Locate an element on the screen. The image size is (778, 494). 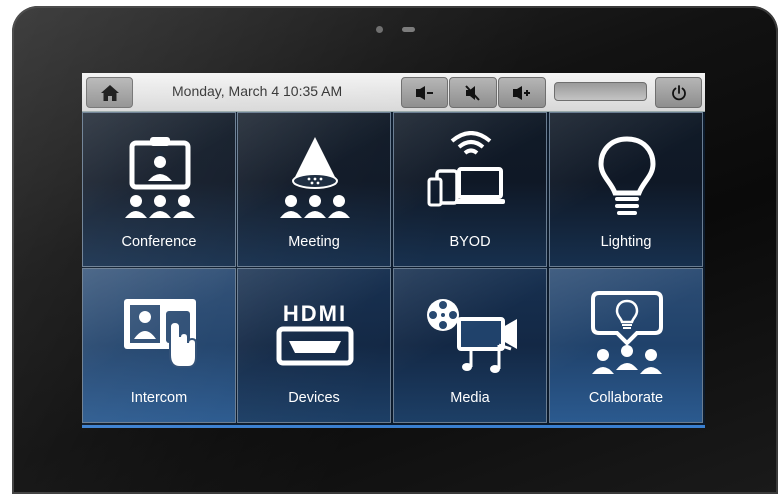
byod-devices-icon is located at coordinates (466, 169).